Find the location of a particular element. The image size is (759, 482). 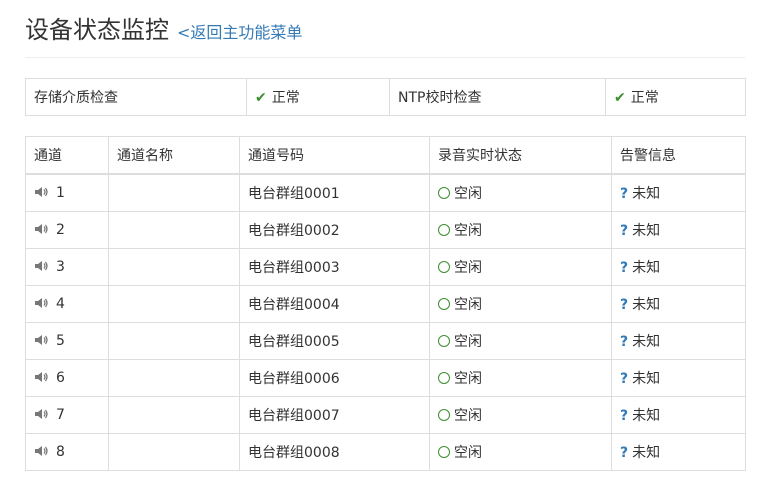

channel-cell: 3 is located at coordinates (67, 267).